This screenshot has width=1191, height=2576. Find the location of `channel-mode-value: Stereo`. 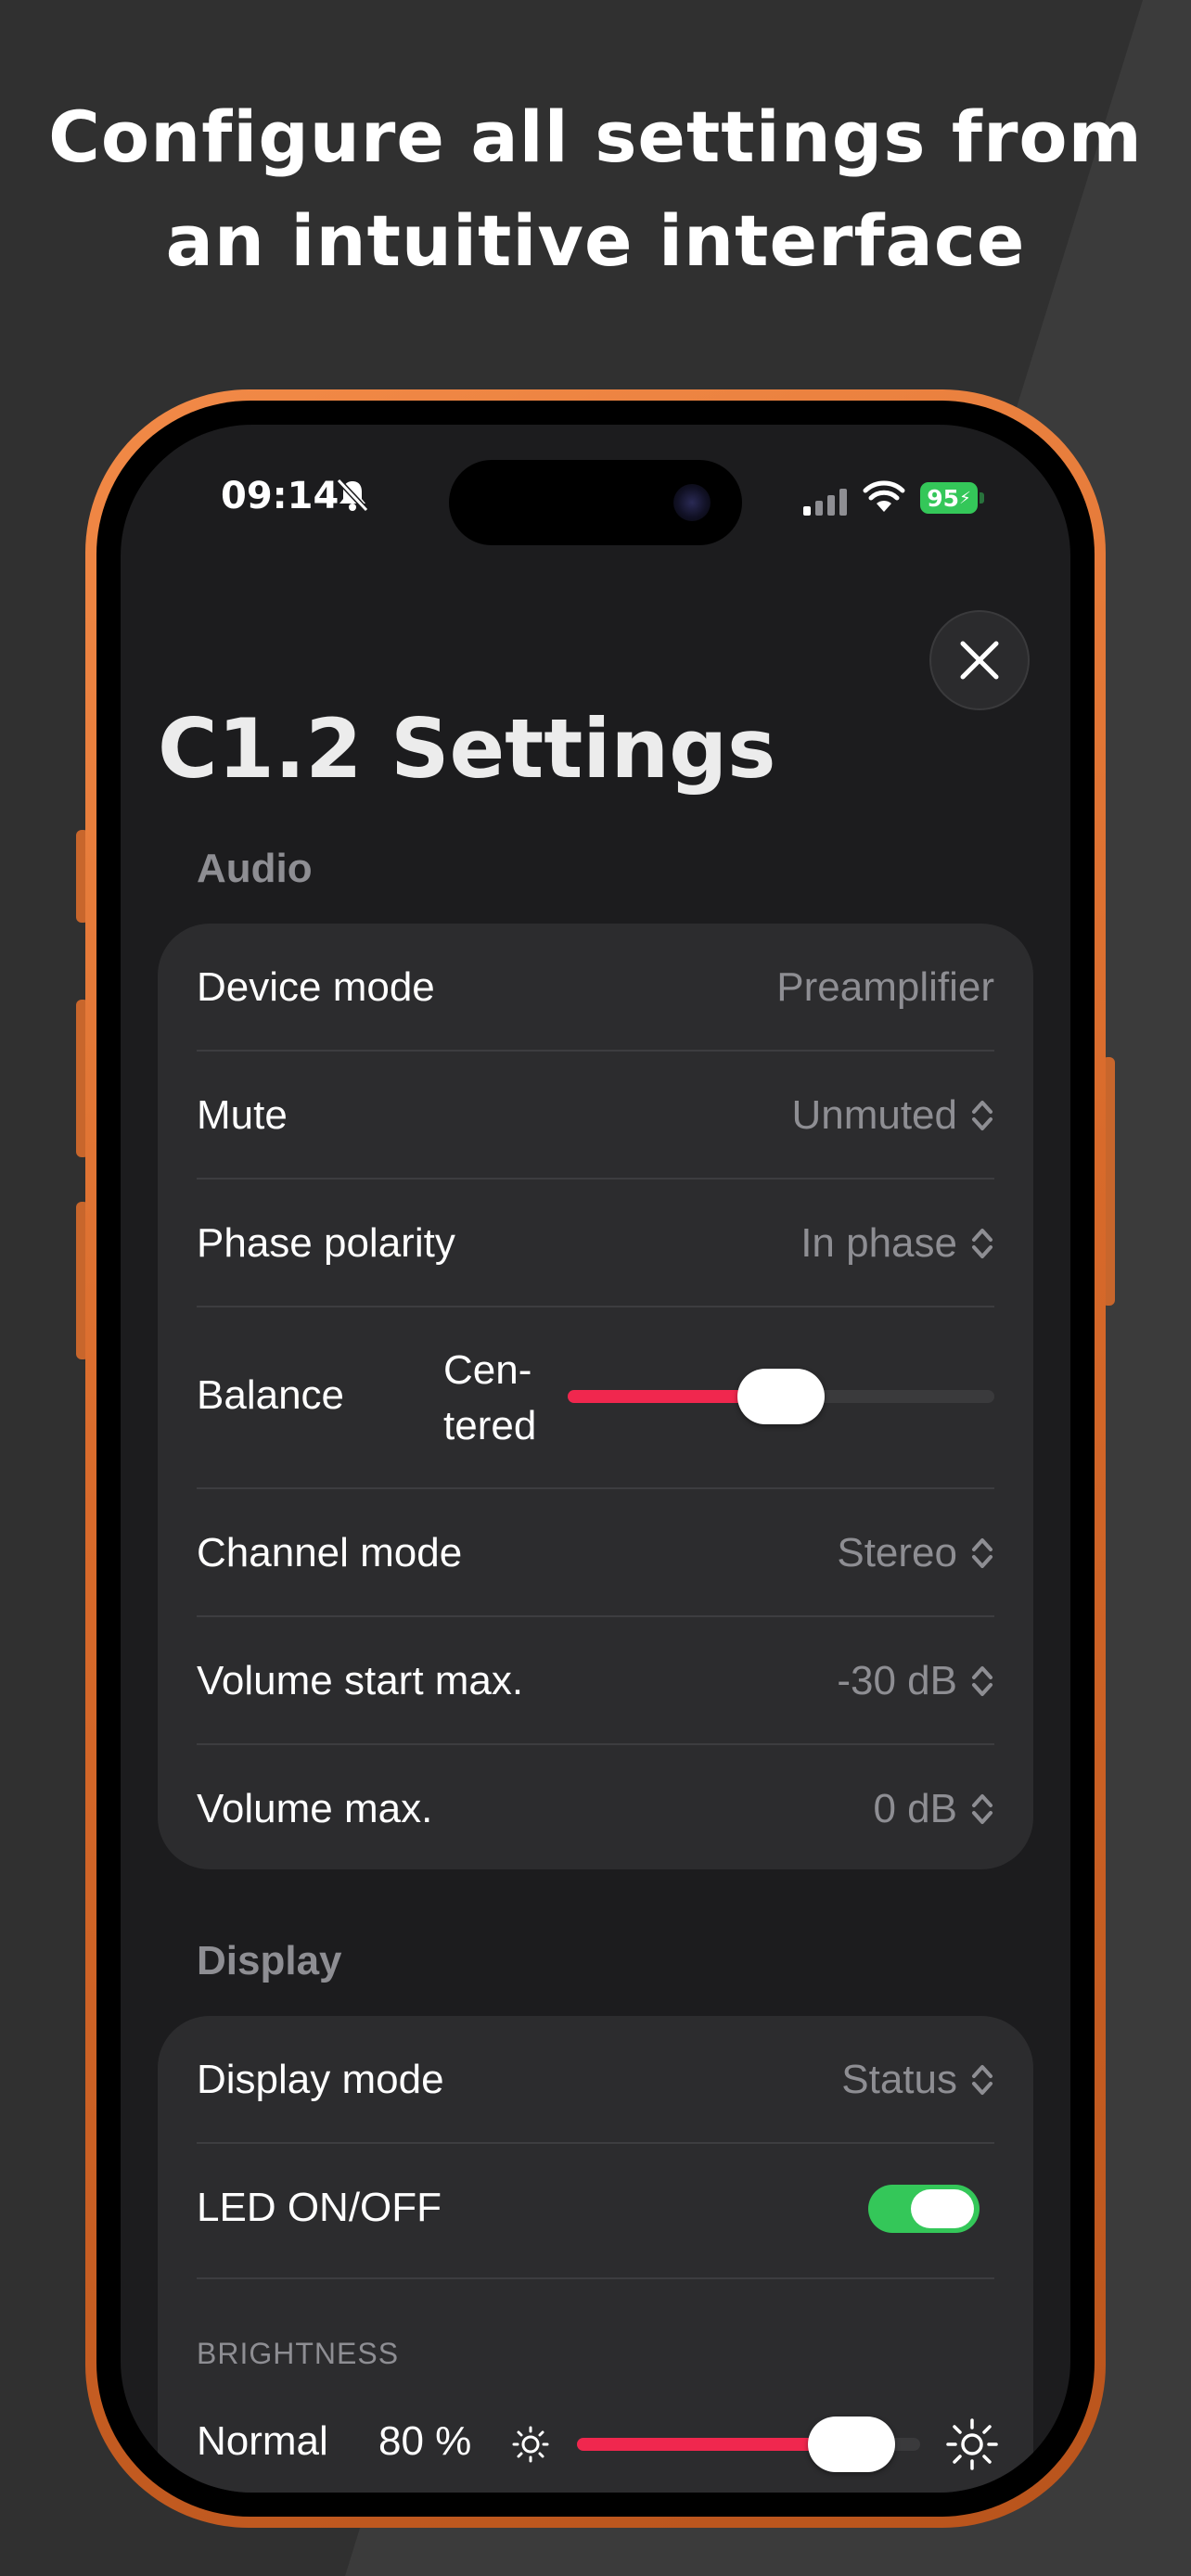

channel-mode-value: Stereo is located at coordinates (897, 1552).